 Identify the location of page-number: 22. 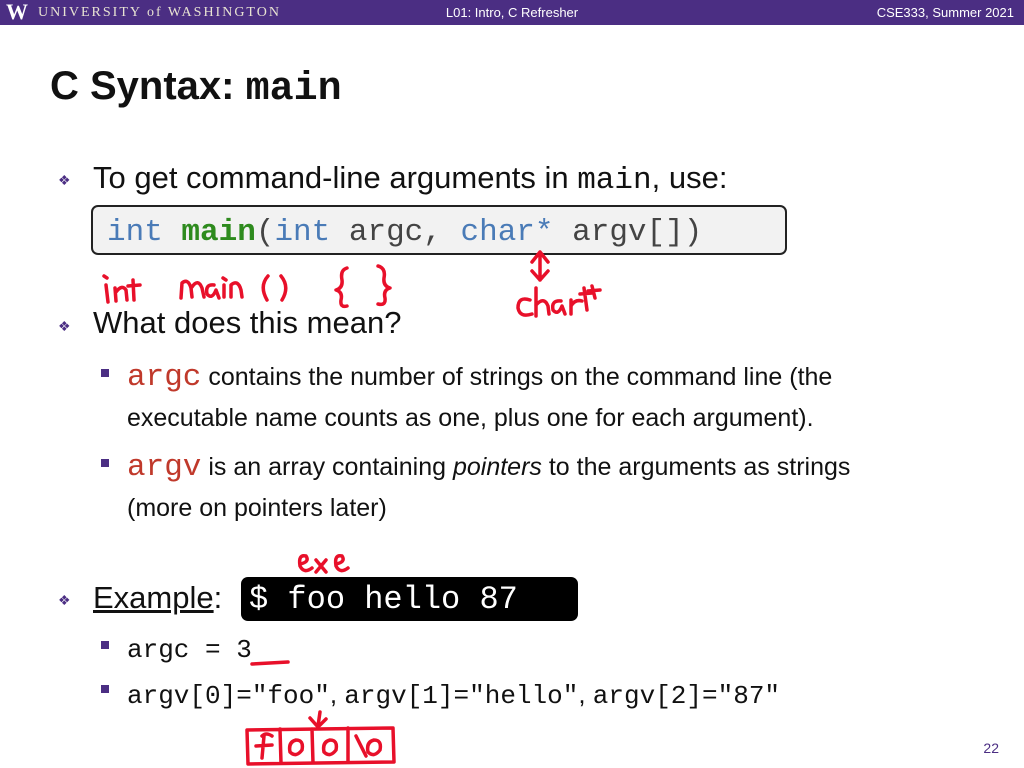
(991, 748).